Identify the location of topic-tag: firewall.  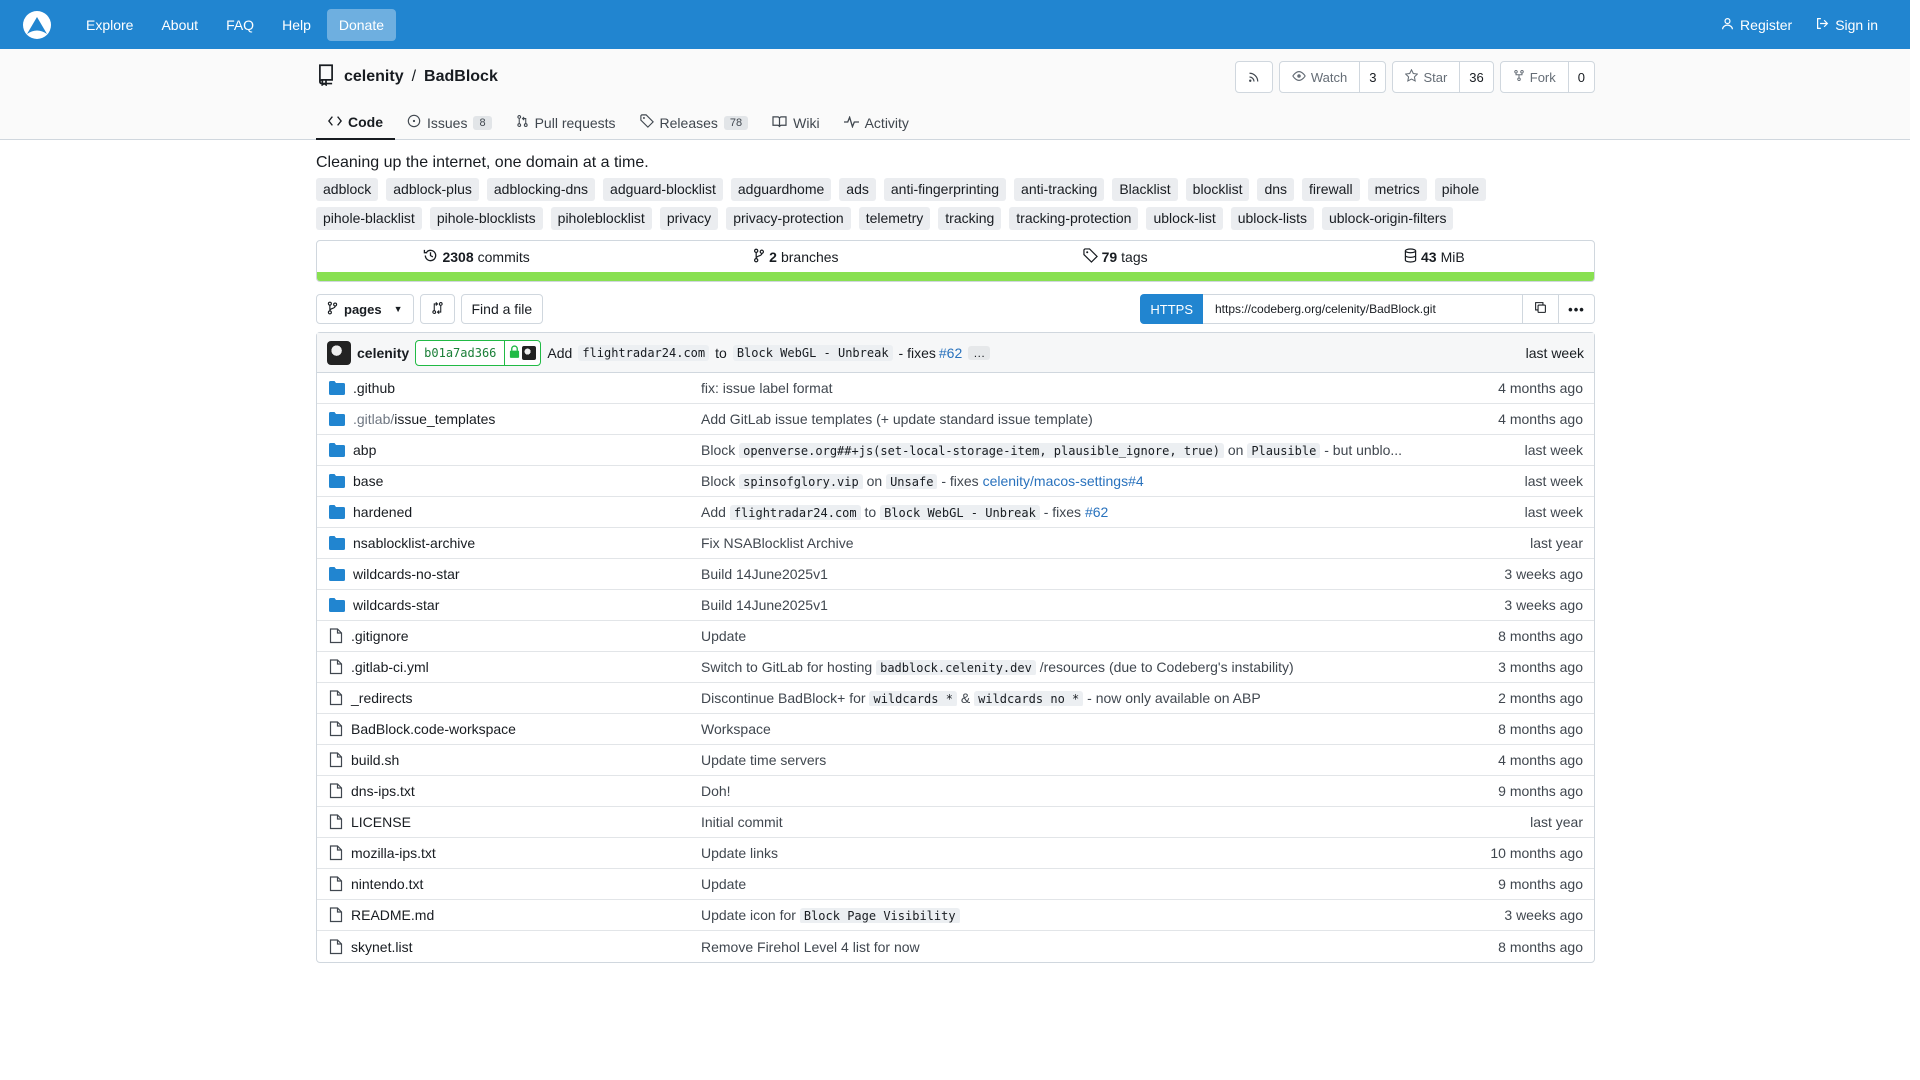
(1331, 189).